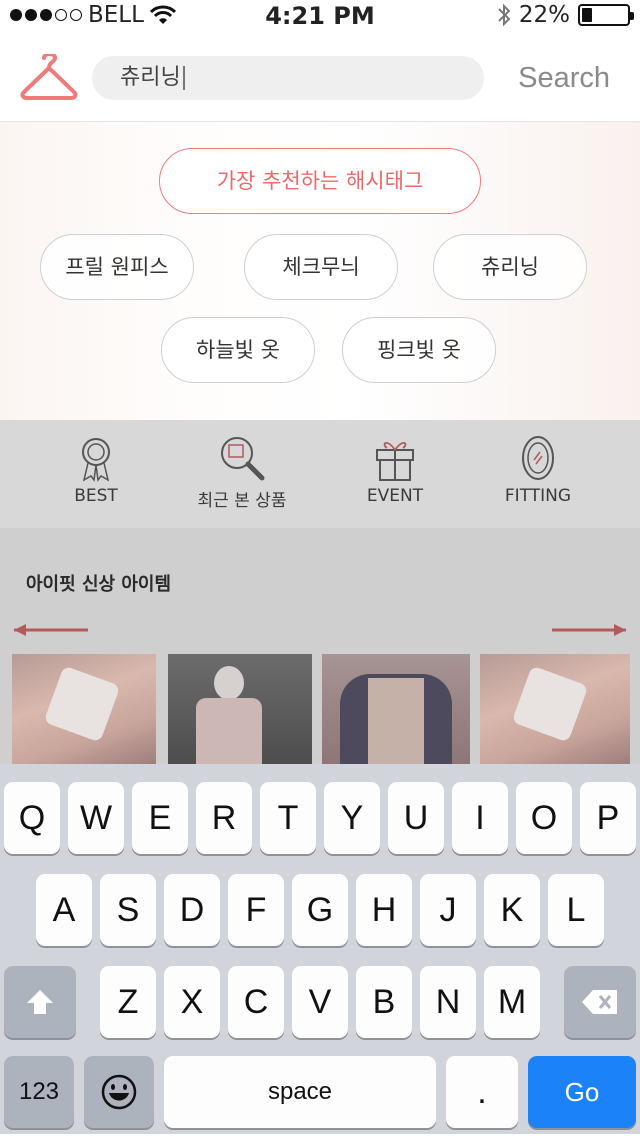 This screenshot has height=1136, width=640. I want to click on emoji-icon, so click(119, 1092).